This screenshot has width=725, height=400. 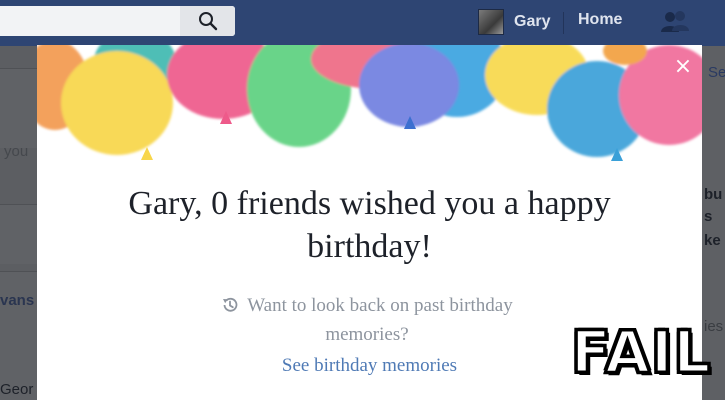 What do you see at coordinates (600, 20) in the screenshot?
I see `home-link: Home` at bounding box center [600, 20].